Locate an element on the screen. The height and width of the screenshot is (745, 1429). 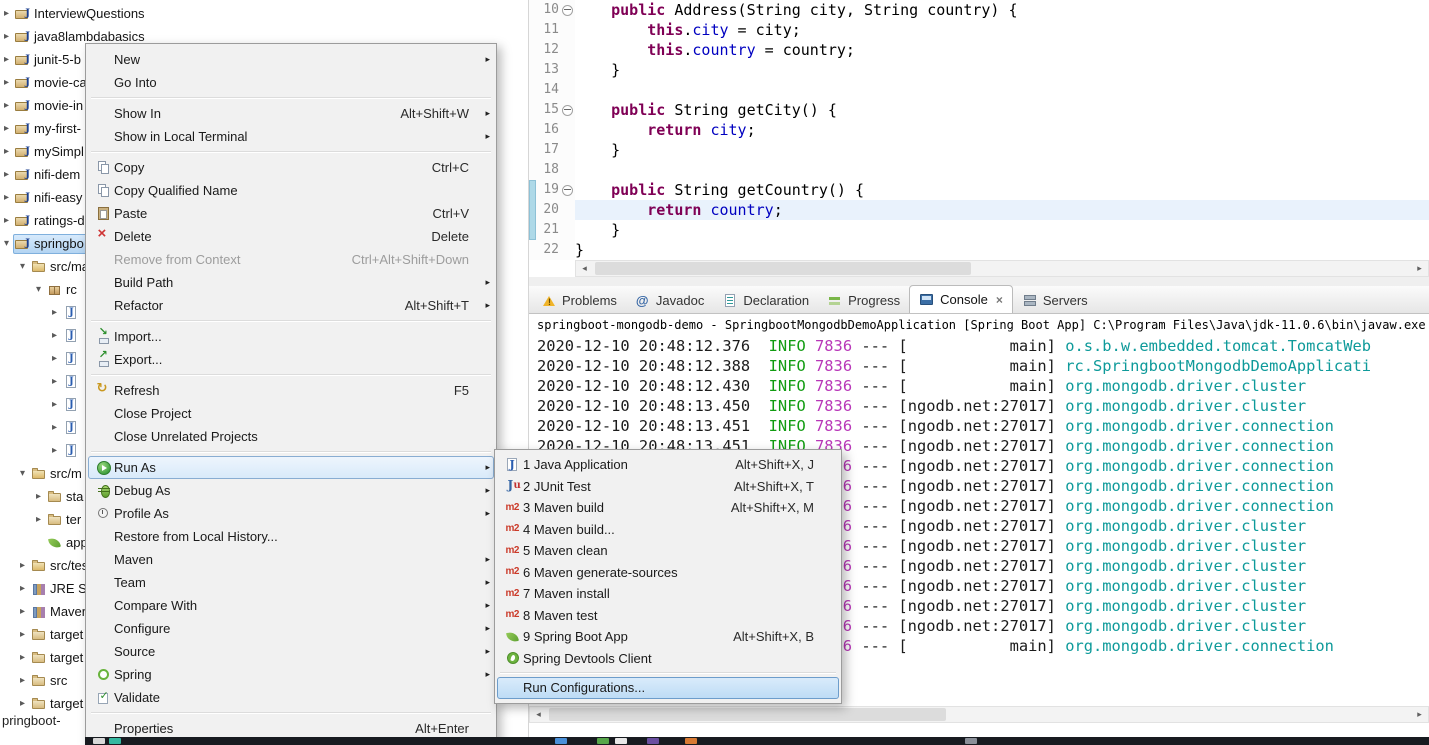
menu-item-8-maven-test: 8 Maven test is located at coordinates (668, 616).